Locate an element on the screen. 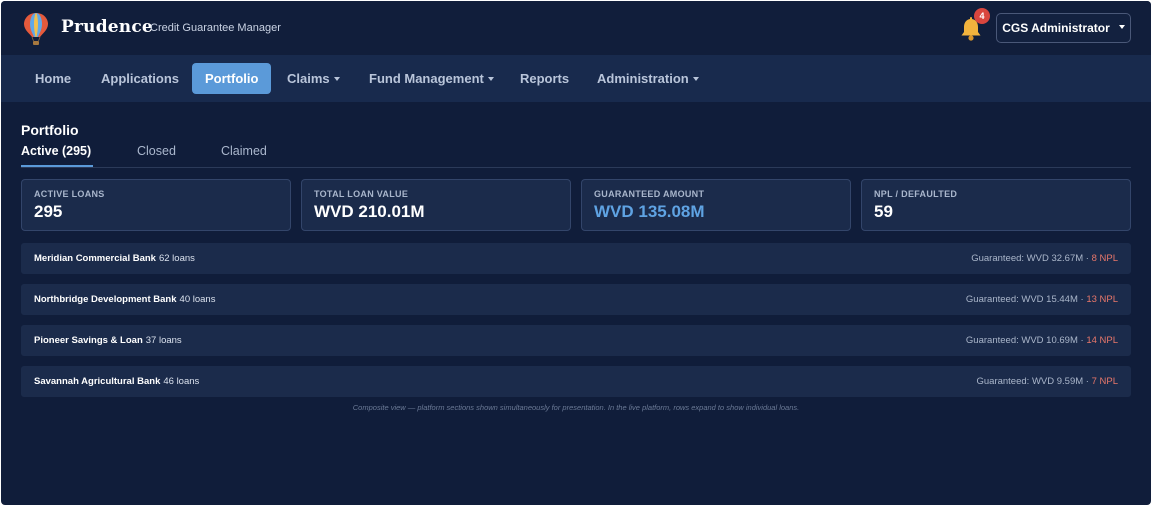 This screenshot has width=1152, height=506. nav-item-label: Administration is located at coordinates (643, 78).